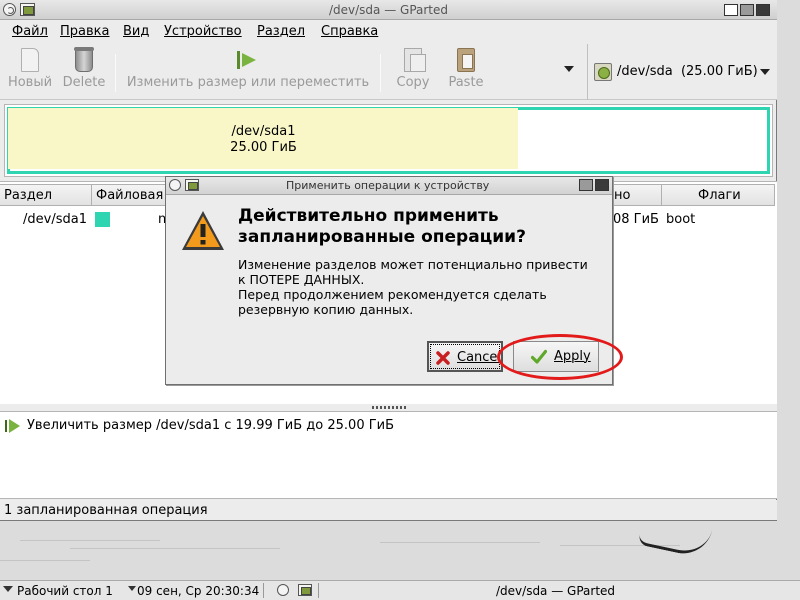 The height and width of the screenshot is (600, 800). What do you see at coordinates (248, 82) in the screenshot?
I see `resize-move-label: Изменить размер или переместить` at bounding box center [248, 82].